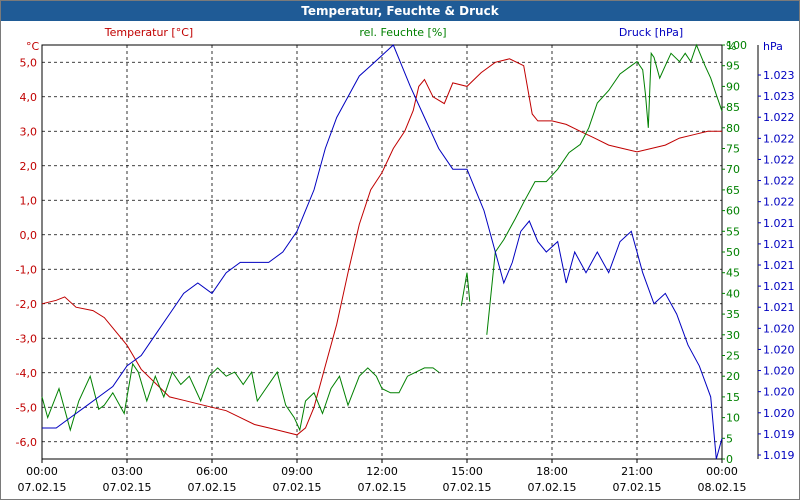  Describe the element at coordinates (26, 338) in the screenshot. I see `temp-tick-label: -3,0` at that location.